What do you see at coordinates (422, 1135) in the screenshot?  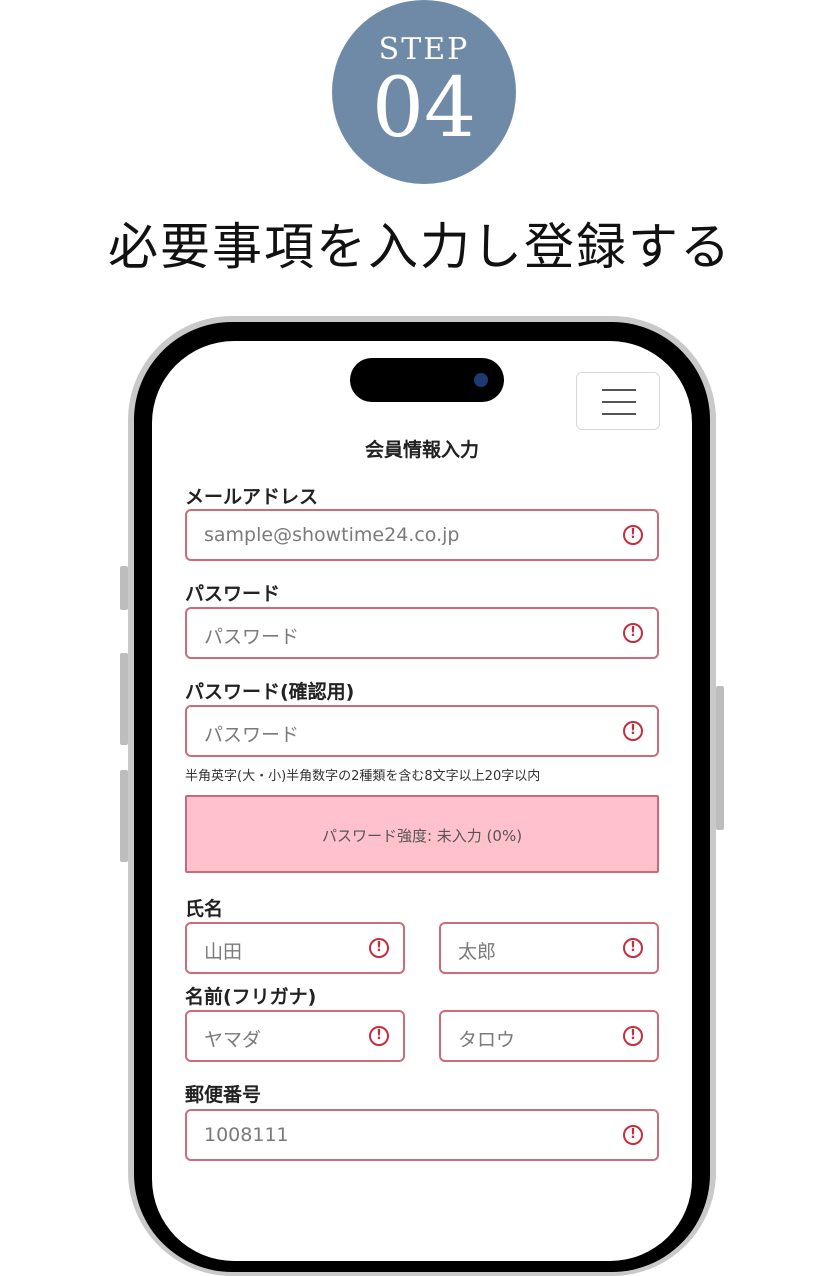 I see `postal-code-field: 1008111 !` at bounding box center [422, 1135].